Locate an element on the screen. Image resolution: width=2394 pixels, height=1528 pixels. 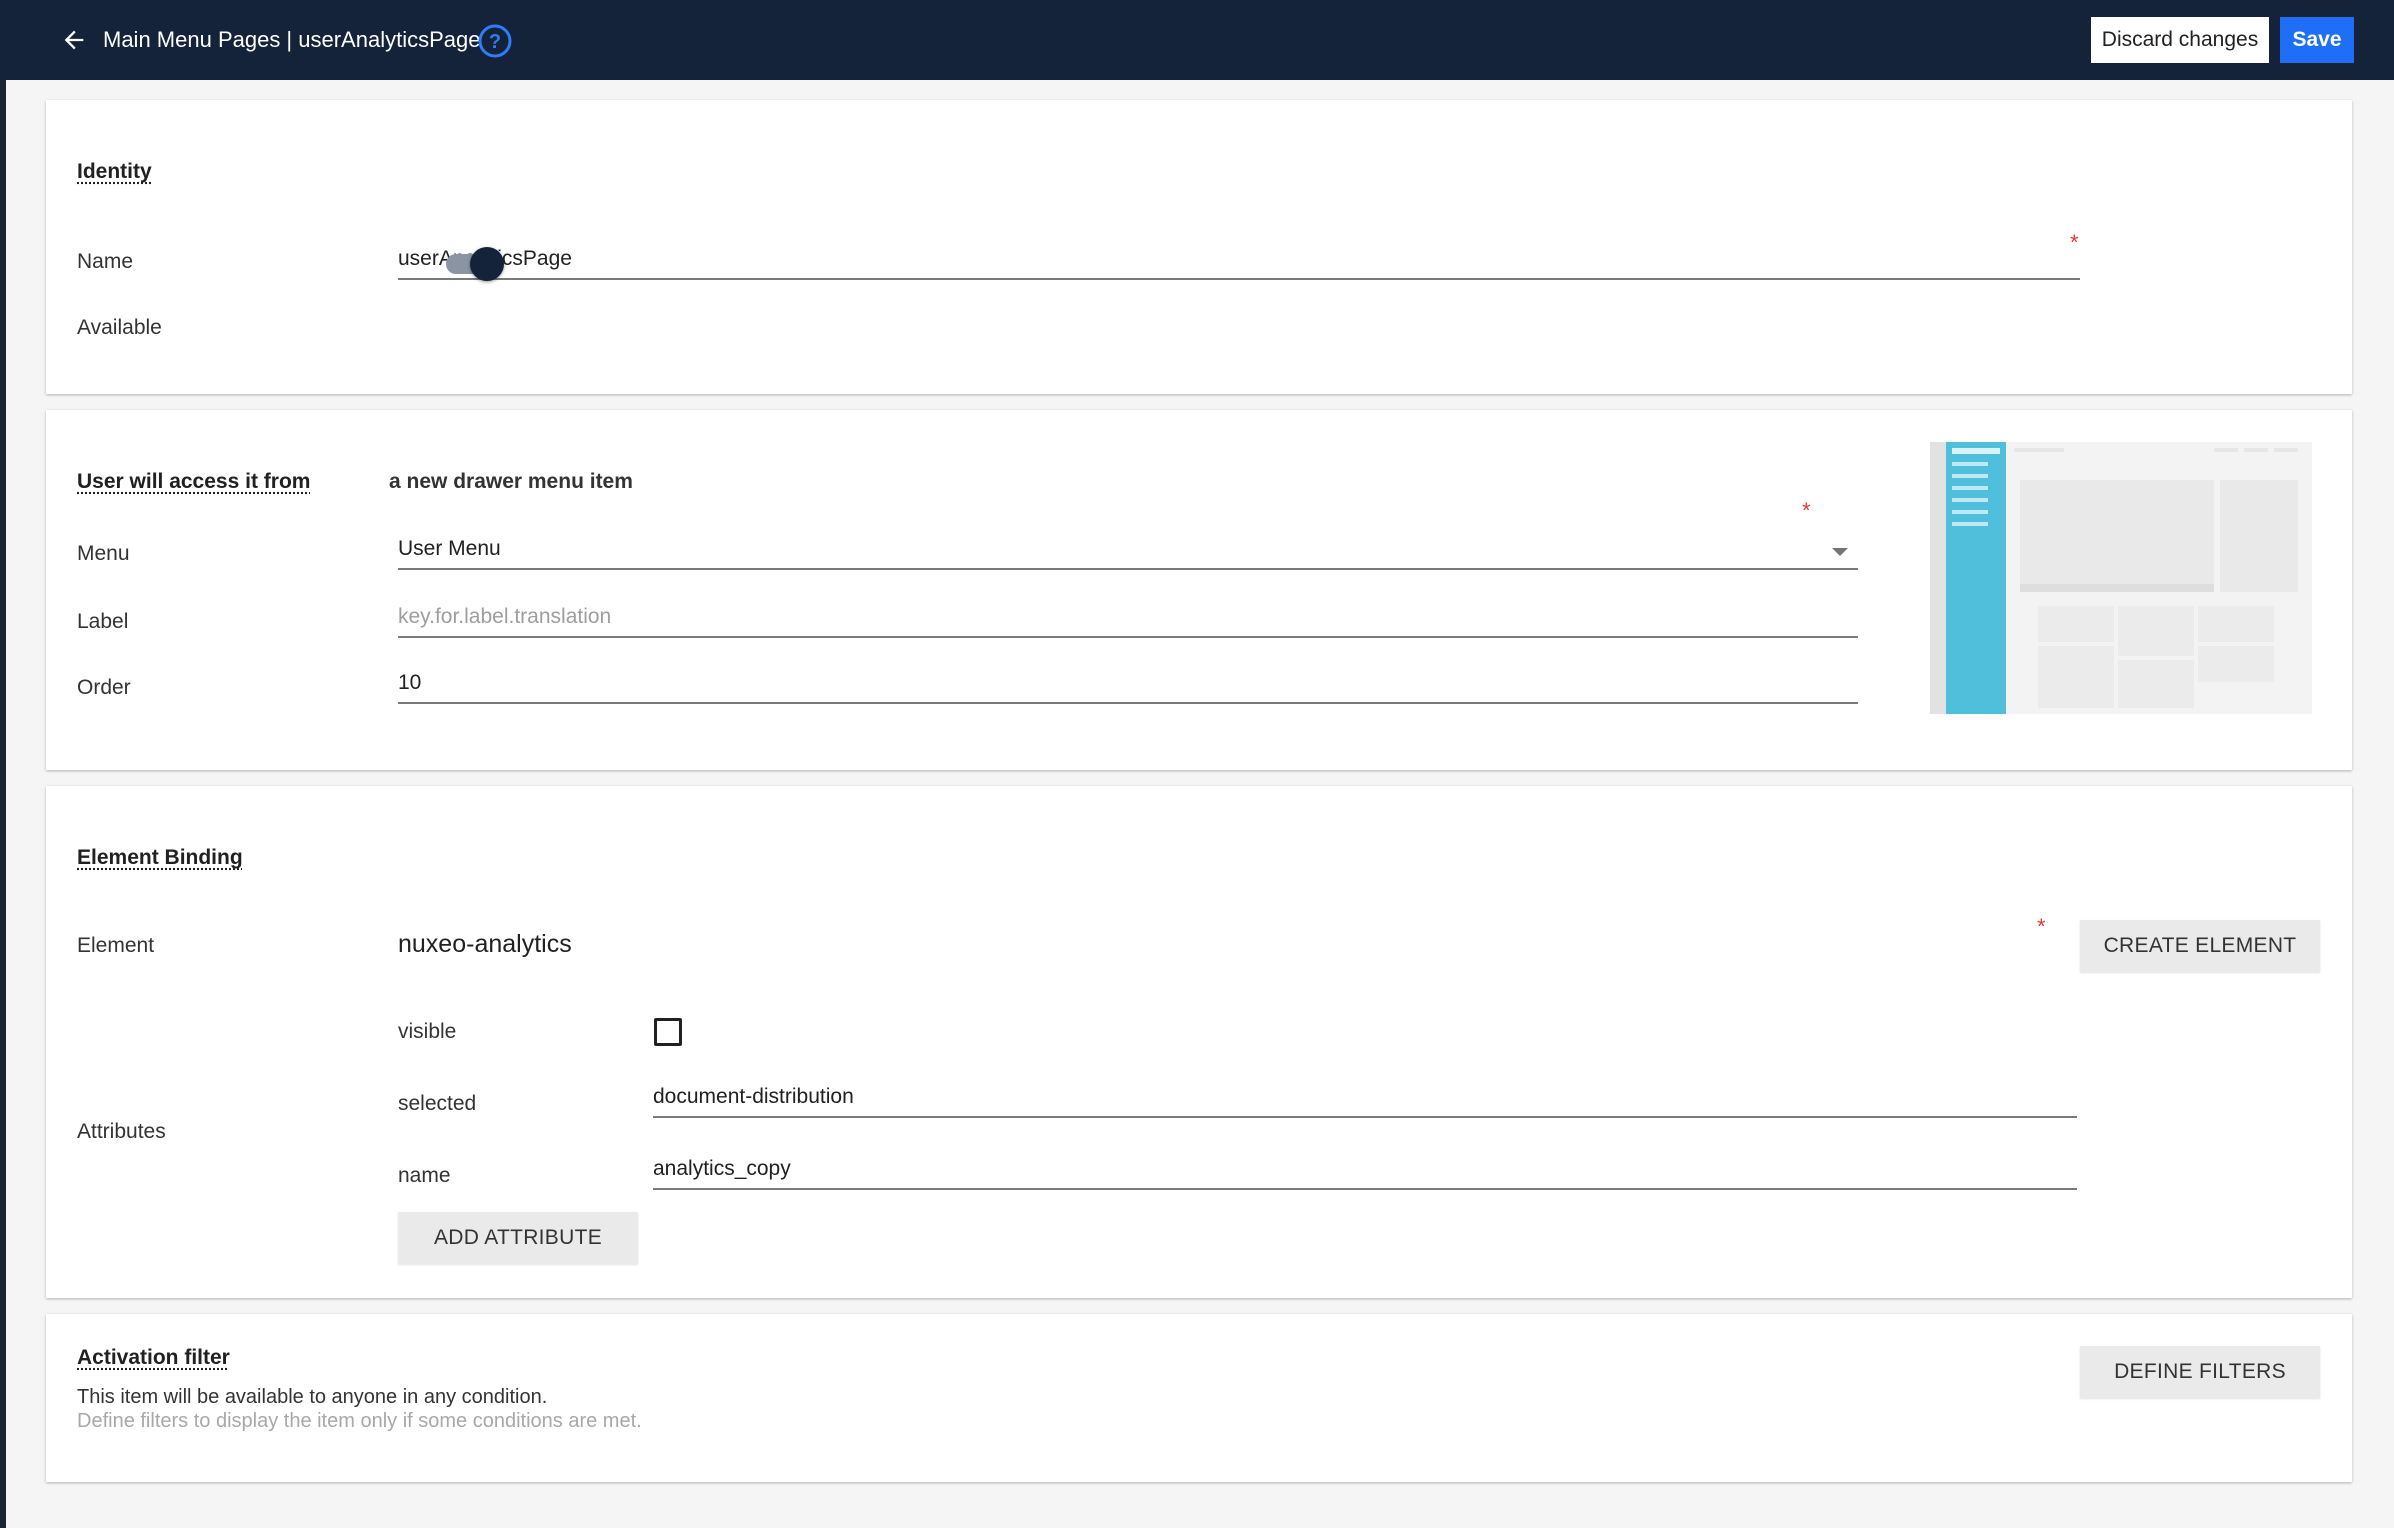
menu-select-value is located at coordinates (1128, 549).